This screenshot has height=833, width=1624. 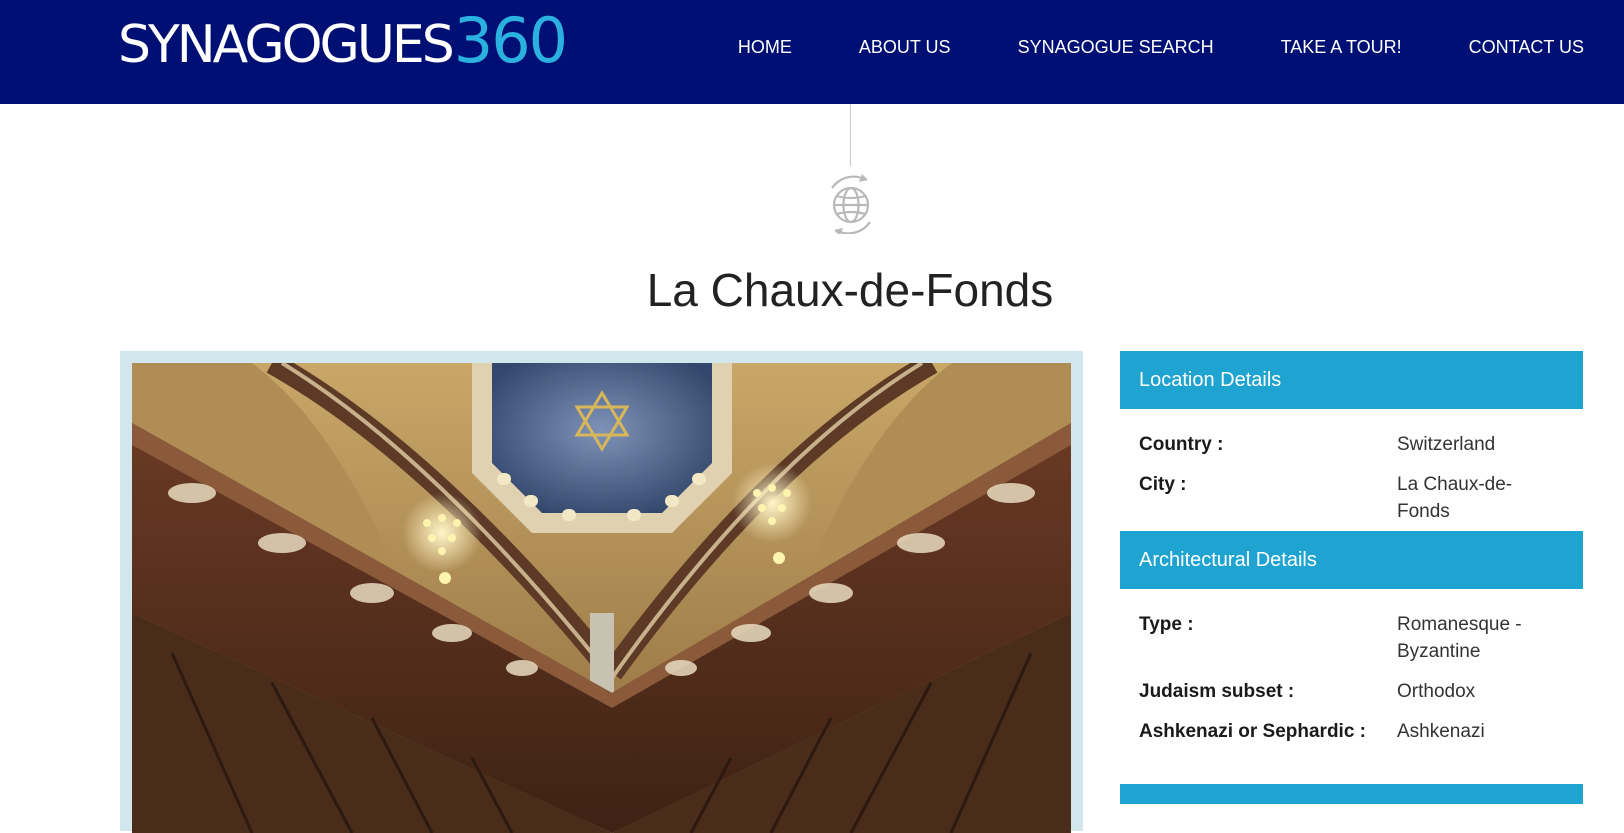 I want to click on detail-value: Ashkenazi, so click(x=1441, y=731).